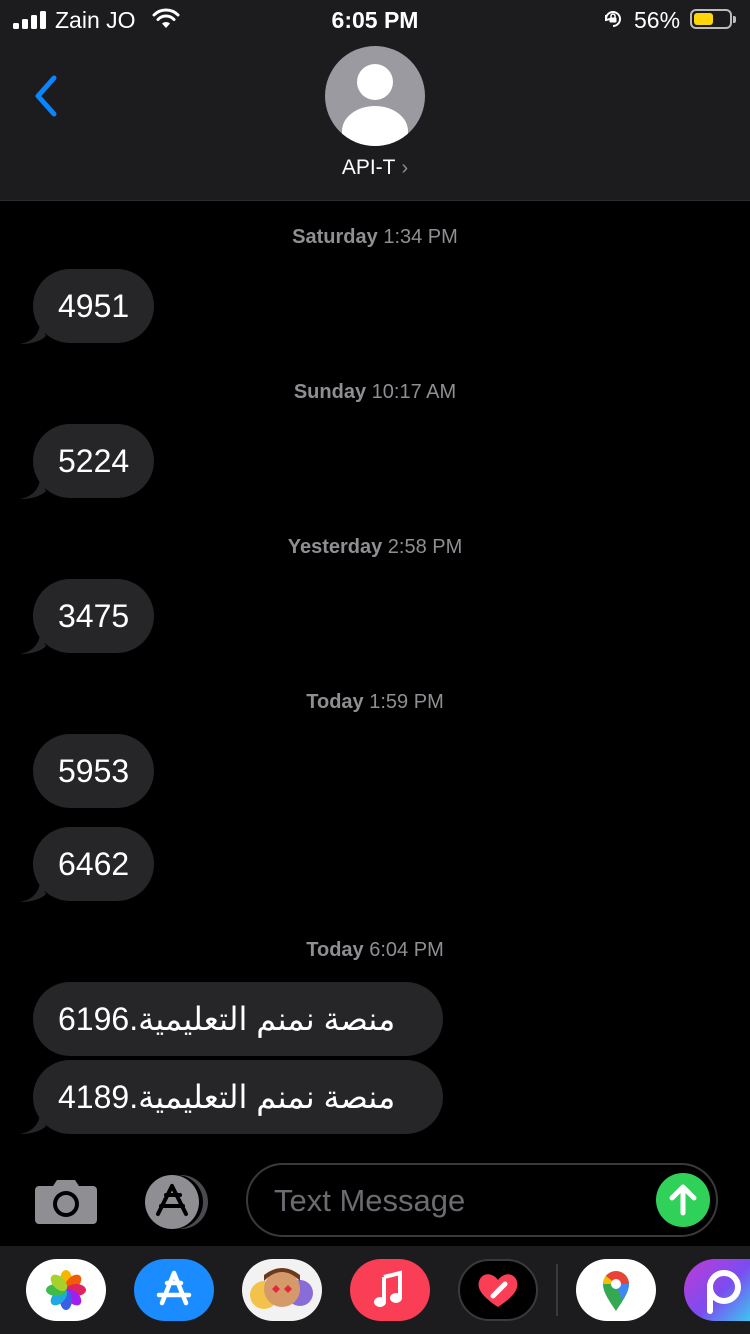 This screenshot has height=1334, width=750. What do you see at coordinates (94, 306) in the screenshot?
I see `incoming-message-bubble: 4951` at bounding box center [94, 306].